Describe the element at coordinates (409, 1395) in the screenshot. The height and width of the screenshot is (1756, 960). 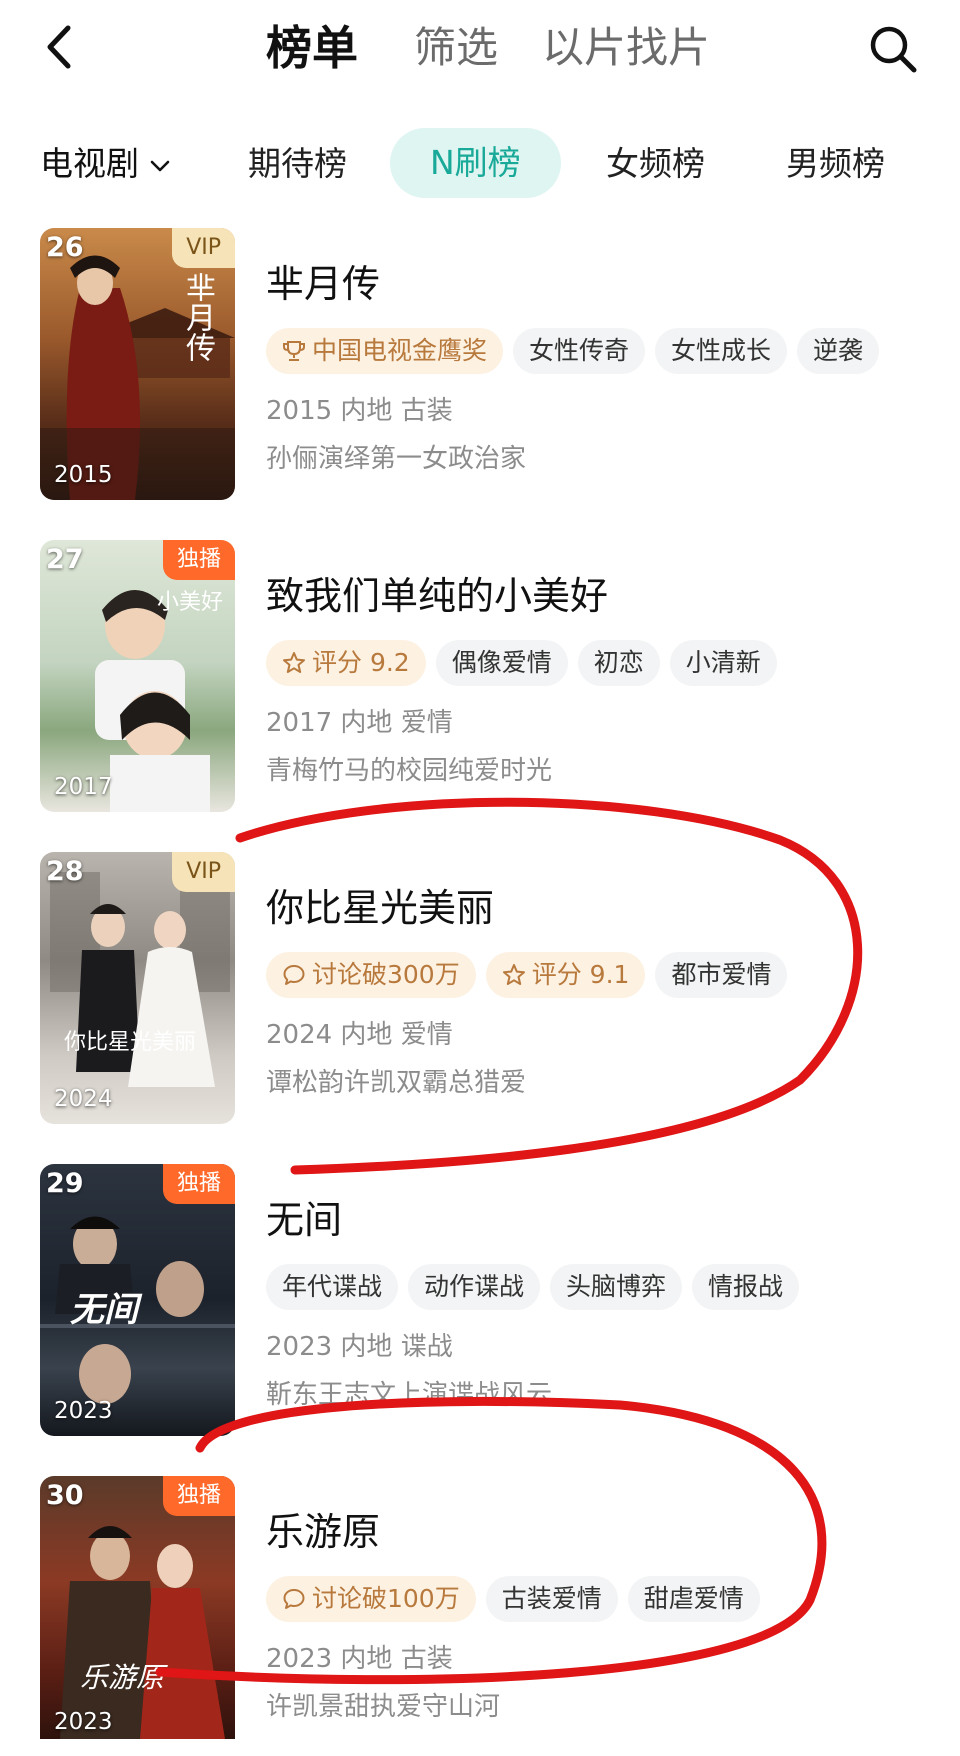
I see `item-description: 靳东王志文上演谍战风云` at that location.